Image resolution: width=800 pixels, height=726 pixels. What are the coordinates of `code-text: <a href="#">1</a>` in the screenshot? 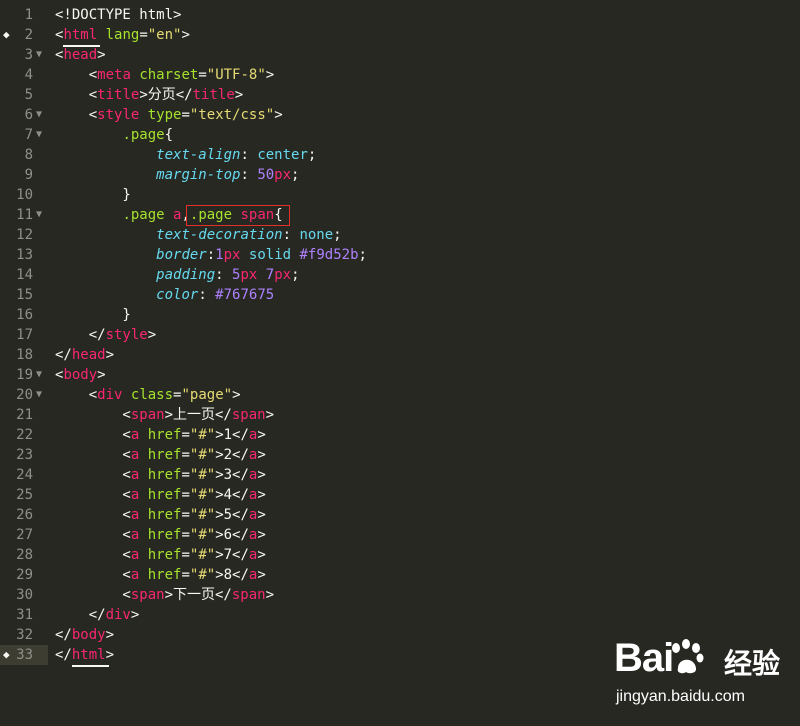 It's located at (160, 435).